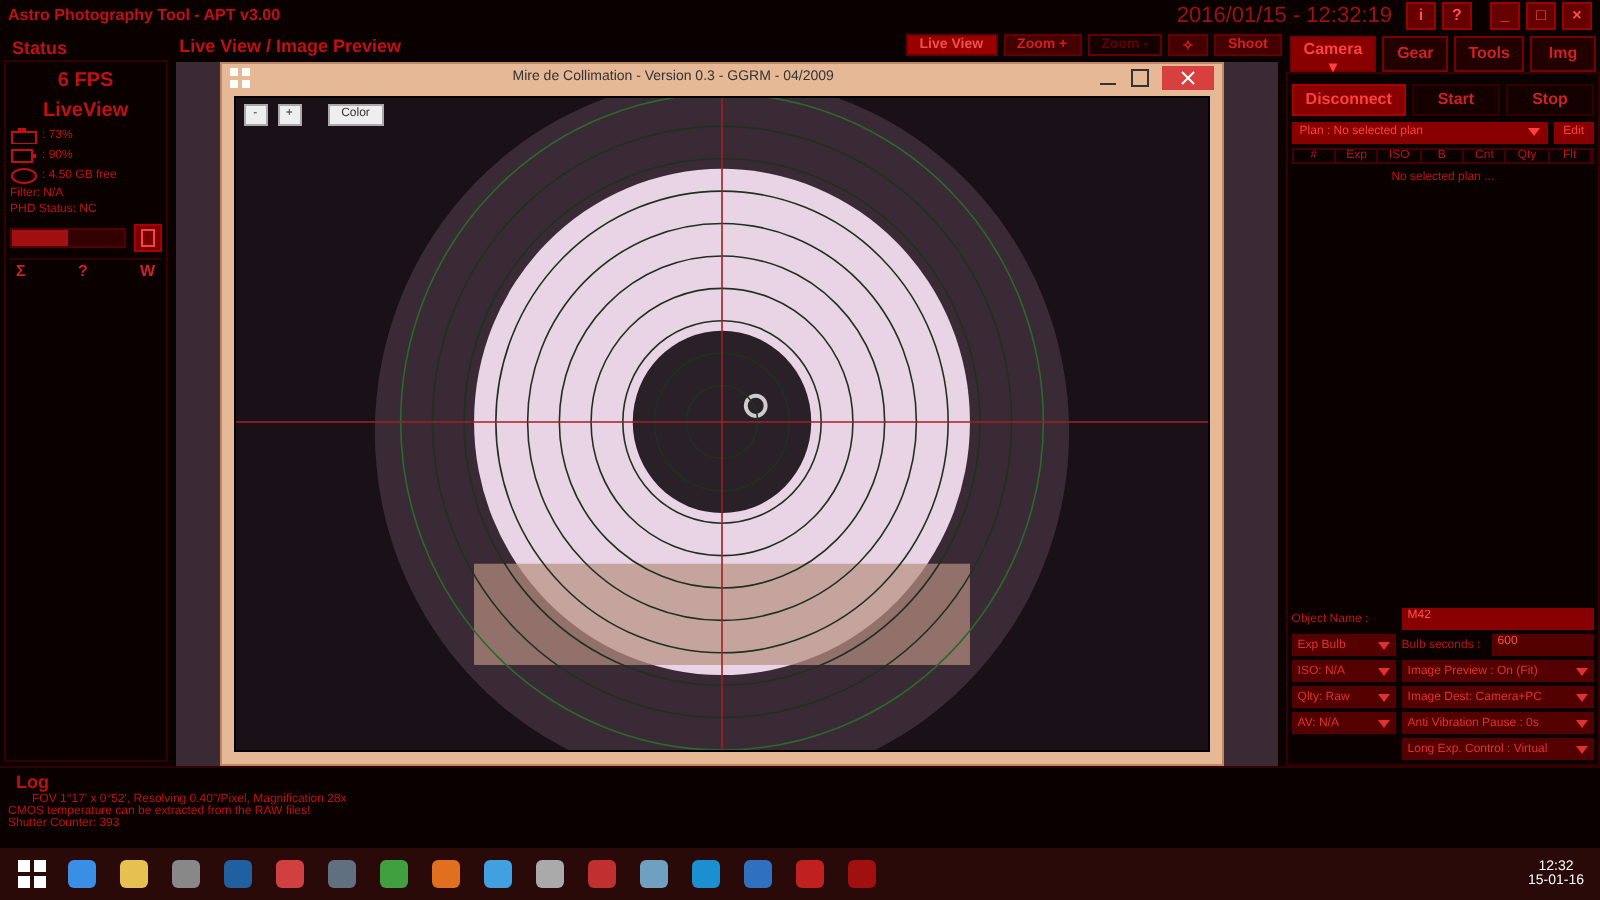 Image resolution: width=1600 pixels, height=900 pixels. I want to click on app-title: Astro Photography Tool - APT v3.00, so click(144, 15).